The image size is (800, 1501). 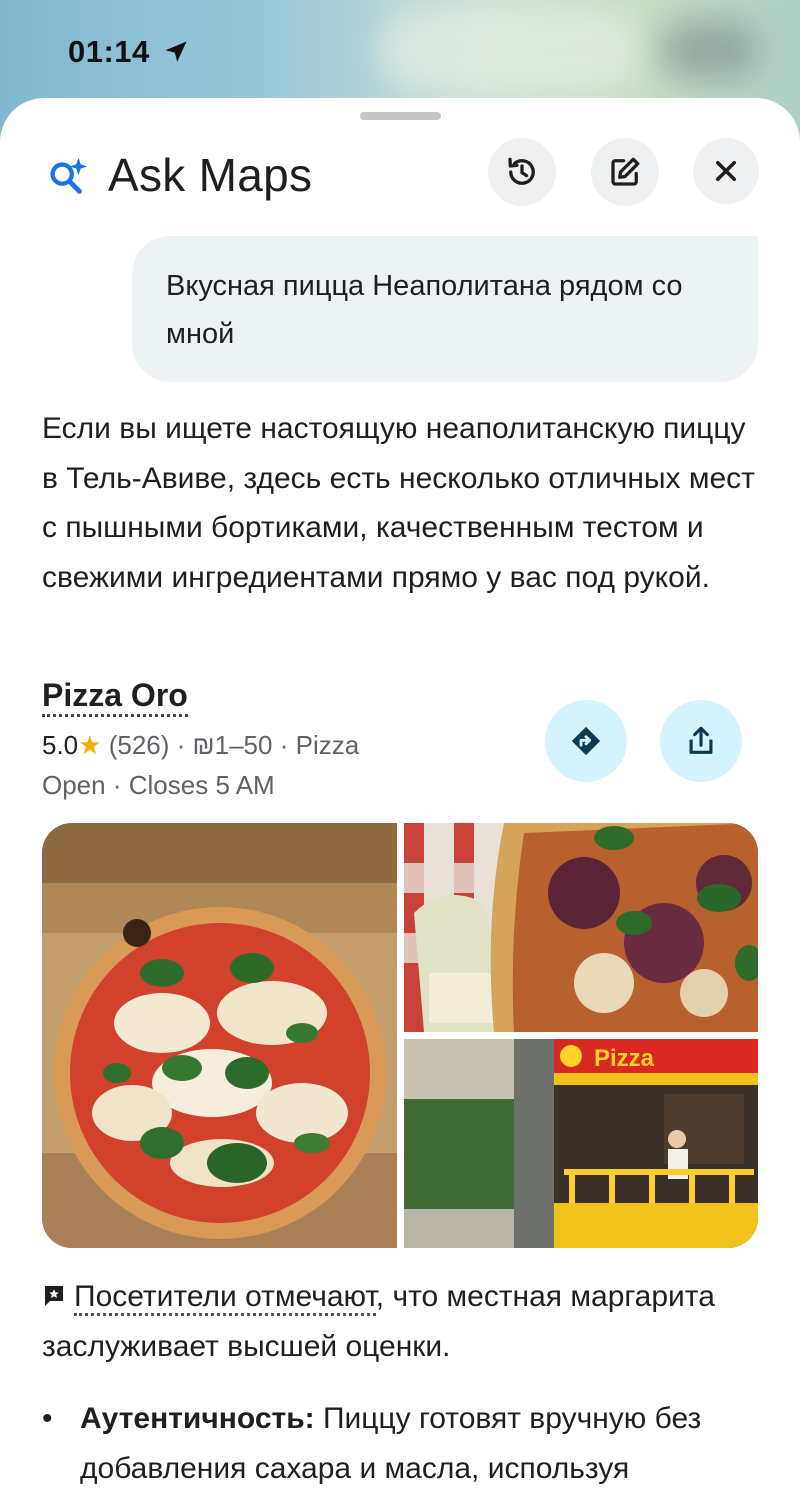 What do you see at coordinates (327, 745) in the screenshot?
I see `place-category: Pizza` at bounding box center [327, 745].